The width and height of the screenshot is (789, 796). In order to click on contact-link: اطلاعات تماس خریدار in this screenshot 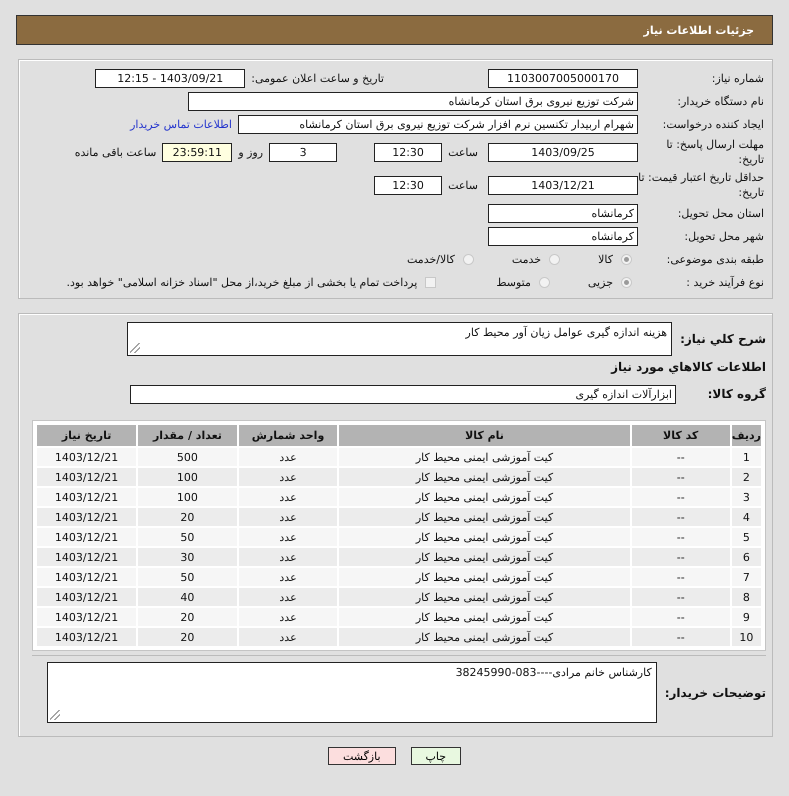, I will do `click(181, 124)`.